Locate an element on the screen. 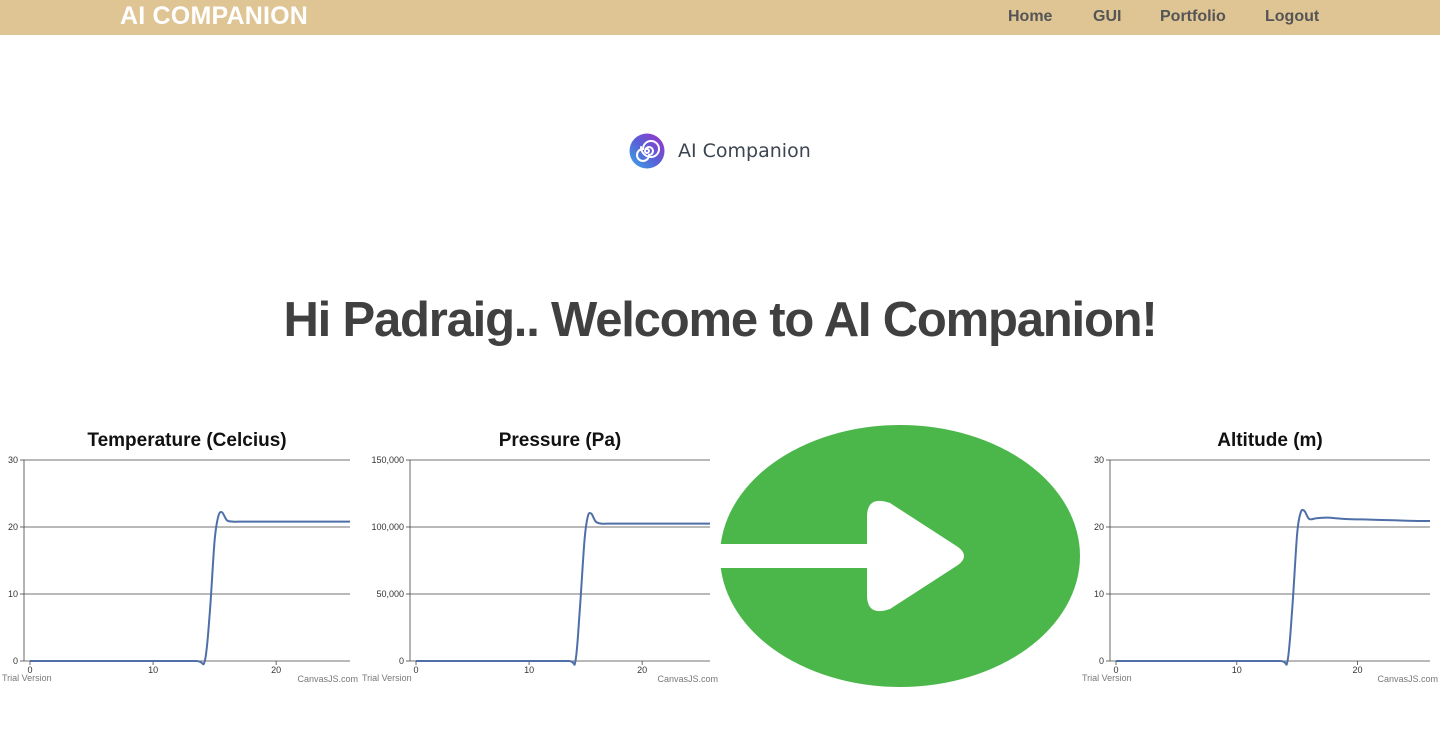 Image resolution: width=1440 pixels, height=751 pixels. logo-text: AI Companion is located at coordinates (744, 151).